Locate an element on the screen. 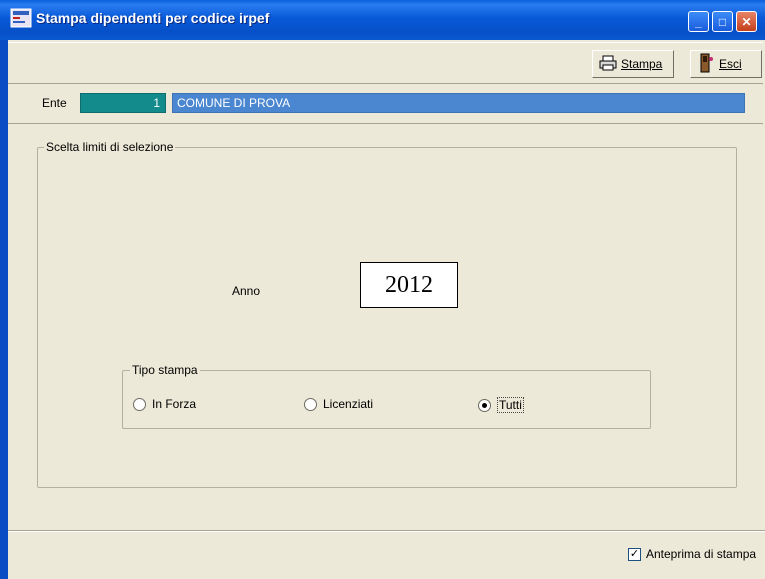 This screenshot has width=765, height=579. selection-limits-title: Scelta limiti di selezione is located at coordinates (110, 147).